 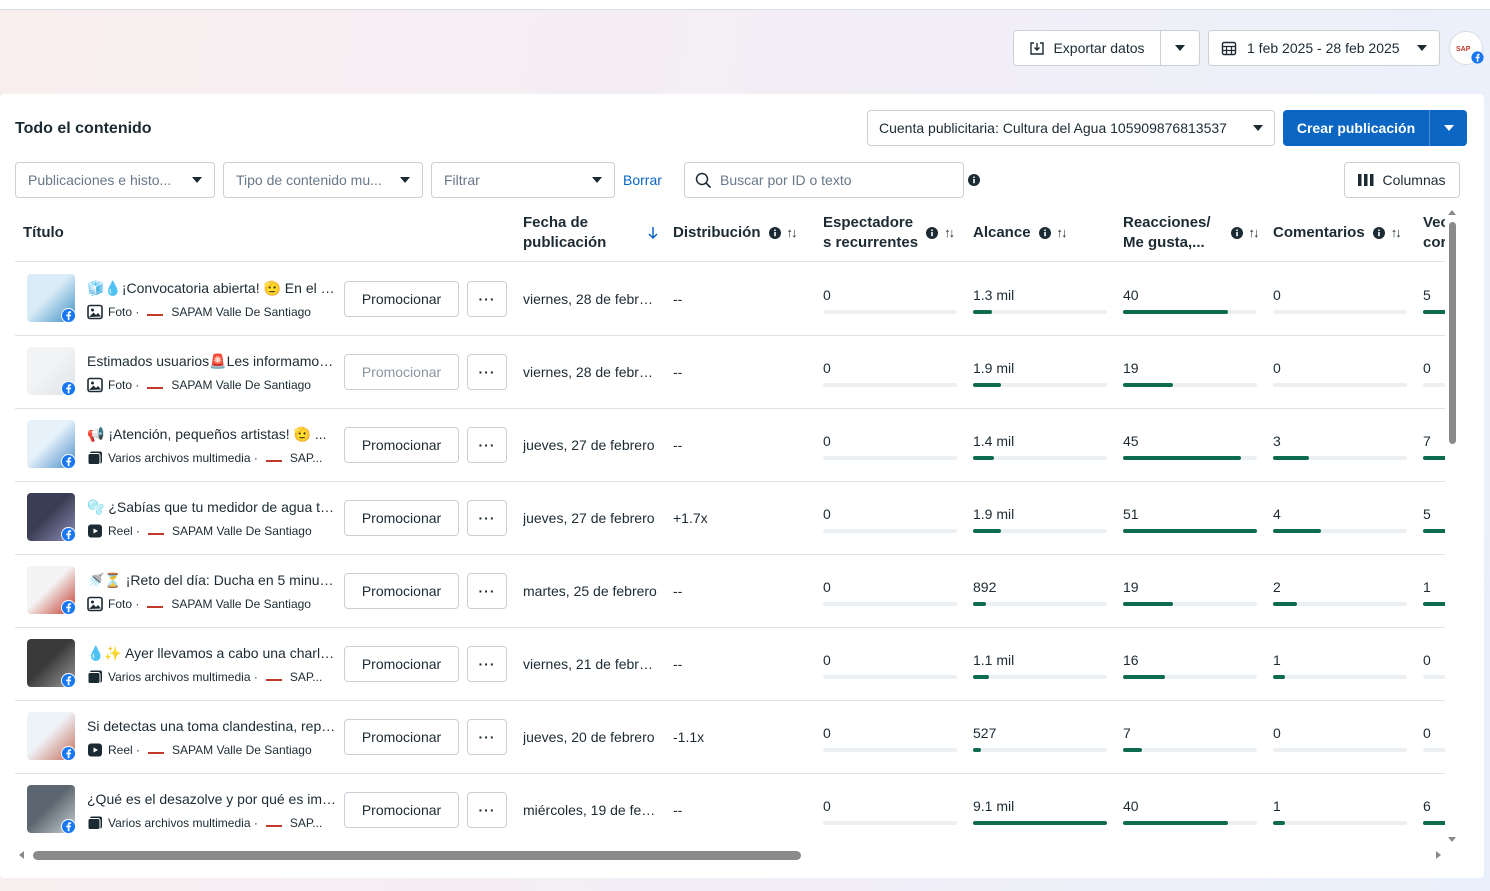 What do you see at coordinates (1466, 48) in the screenshot?
I see `avatar: SAP` at bounding box center [1466, 48].